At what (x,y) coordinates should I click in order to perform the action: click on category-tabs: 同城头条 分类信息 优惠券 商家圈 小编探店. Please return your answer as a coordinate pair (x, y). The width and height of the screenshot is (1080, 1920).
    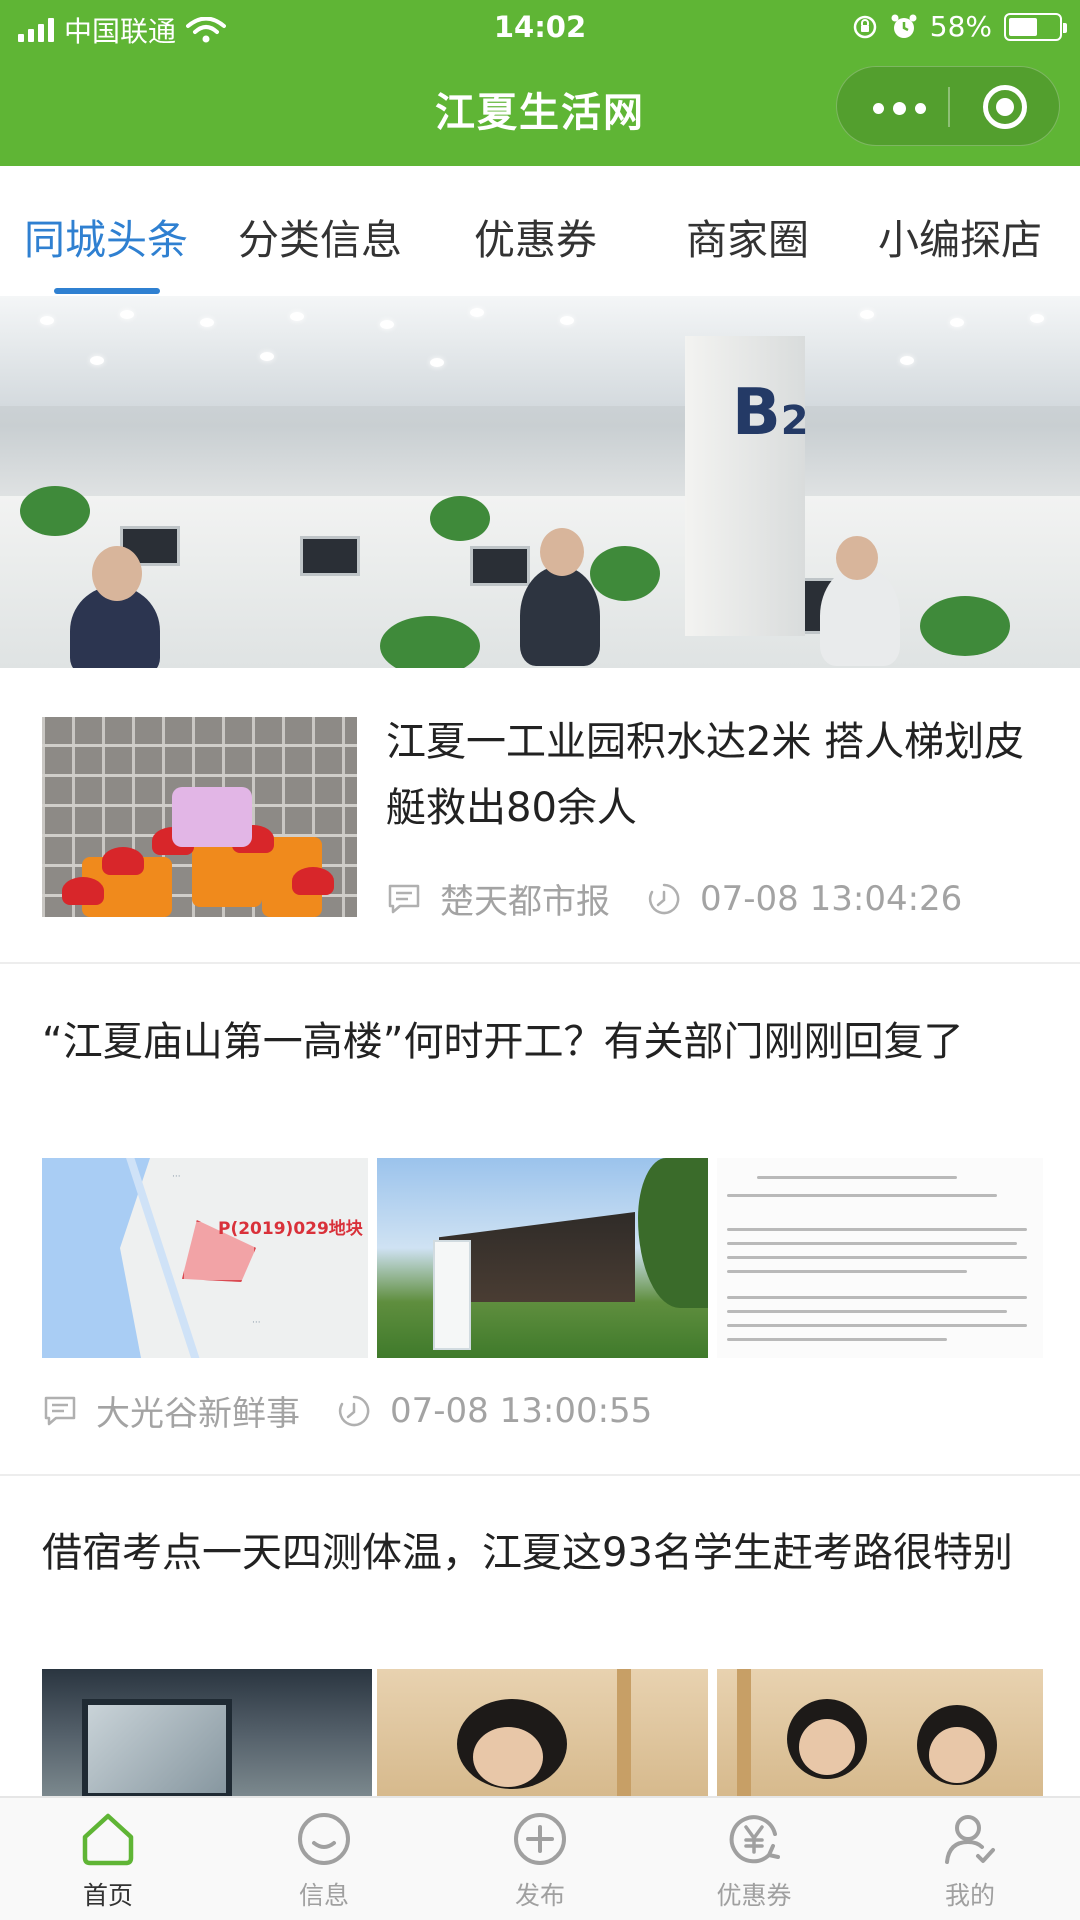
    Looking at the image, I should click on (540, 231).